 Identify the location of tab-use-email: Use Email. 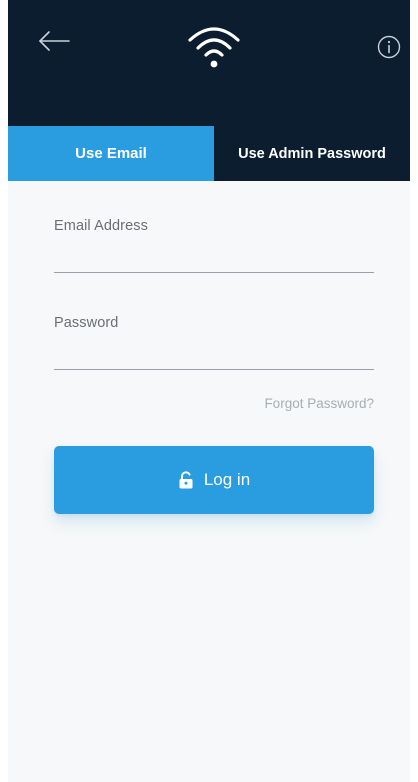
(111, 153).